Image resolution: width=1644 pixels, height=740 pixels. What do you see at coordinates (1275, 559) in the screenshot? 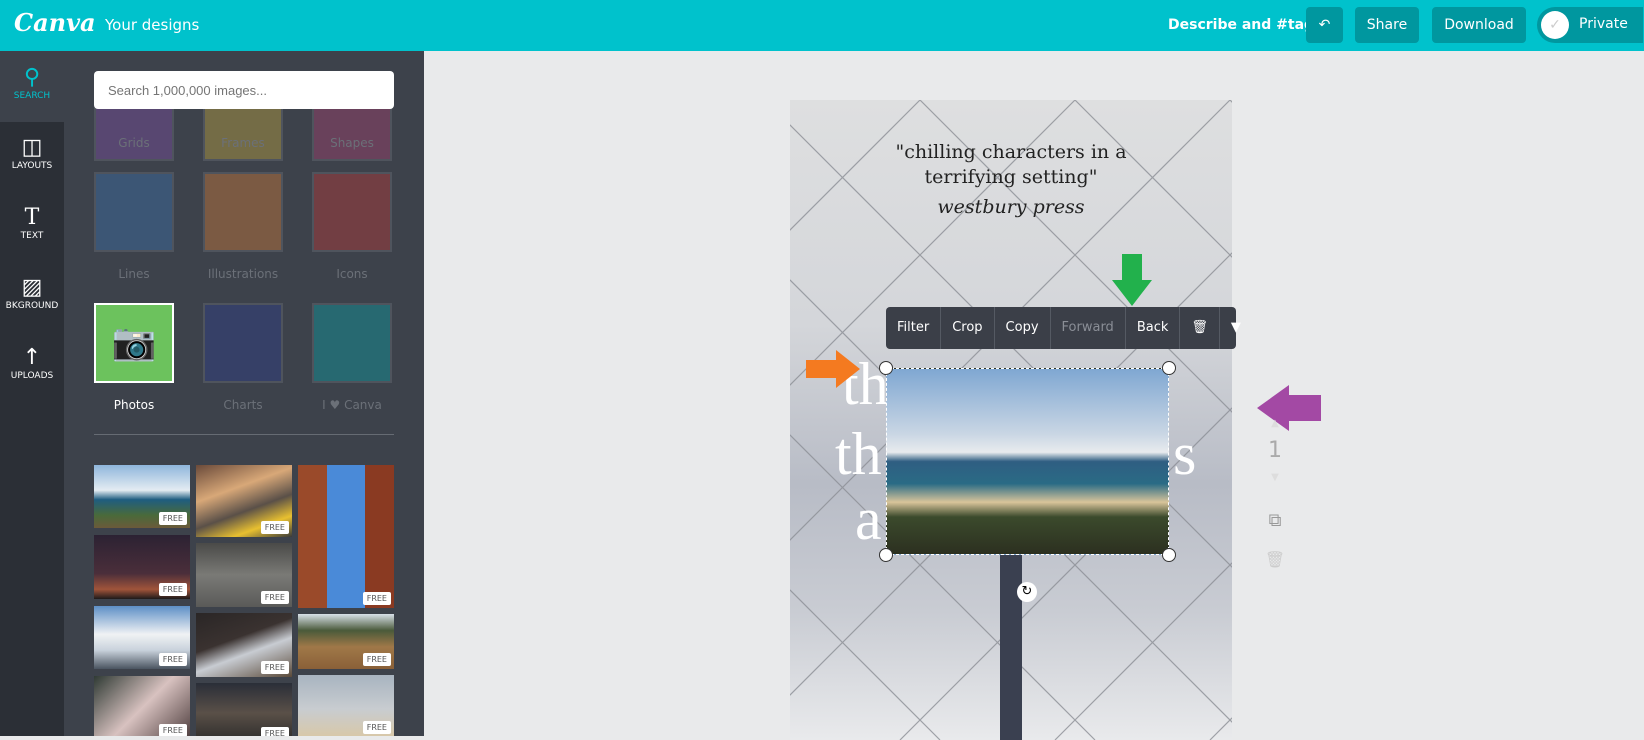
I see `delete-page-icon: 🗑` at bounding box center [1275, 559].